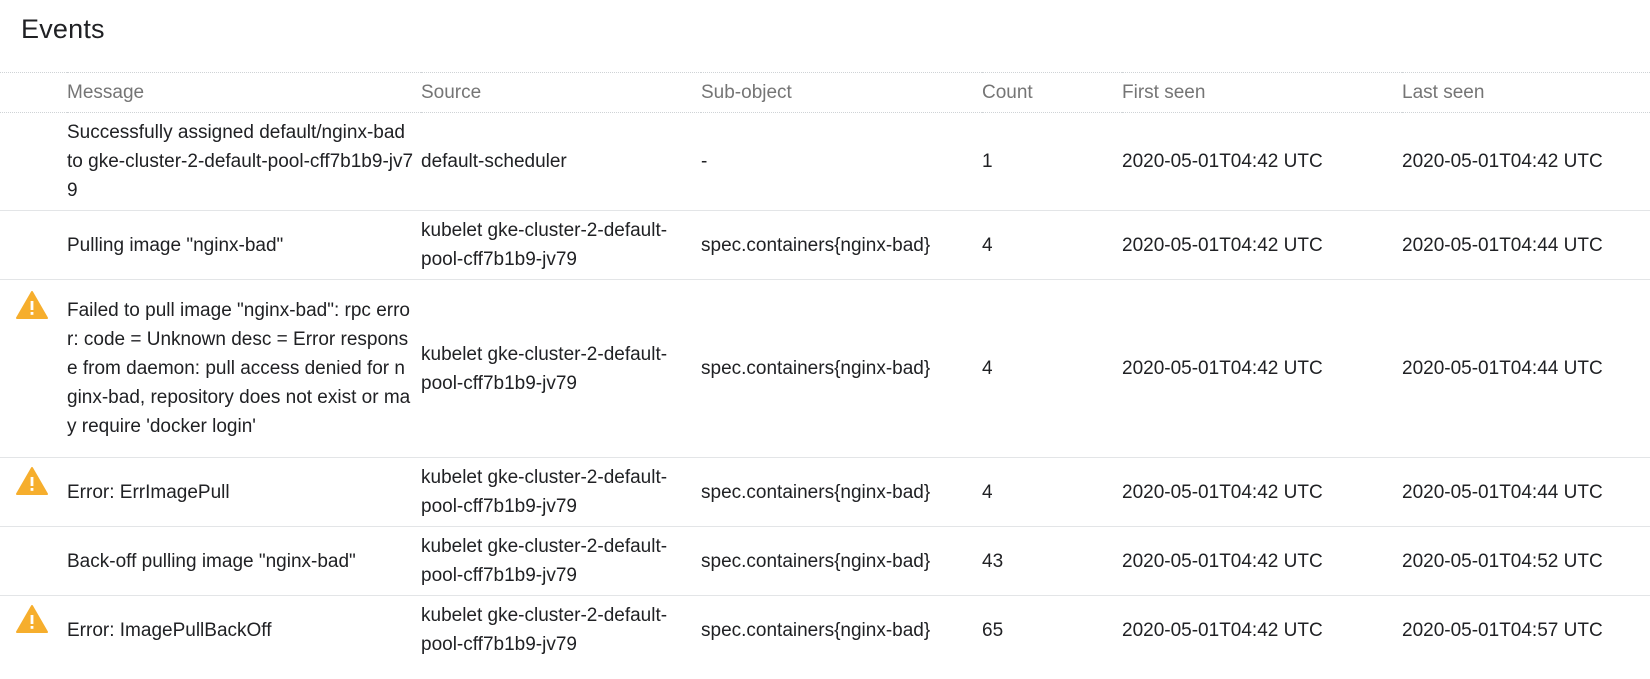 The image size is (1650, 679). I want to click on event-last-seen: 2020-05-01T04:42 UTC, so click(1502, 161).